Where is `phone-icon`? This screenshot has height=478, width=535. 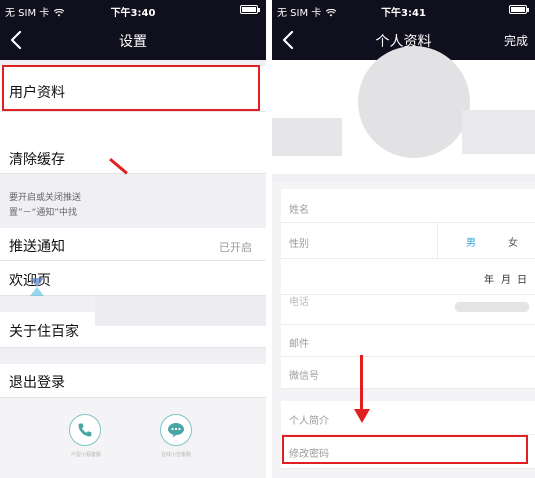 phone-icon is located at coordinates (85, 430).